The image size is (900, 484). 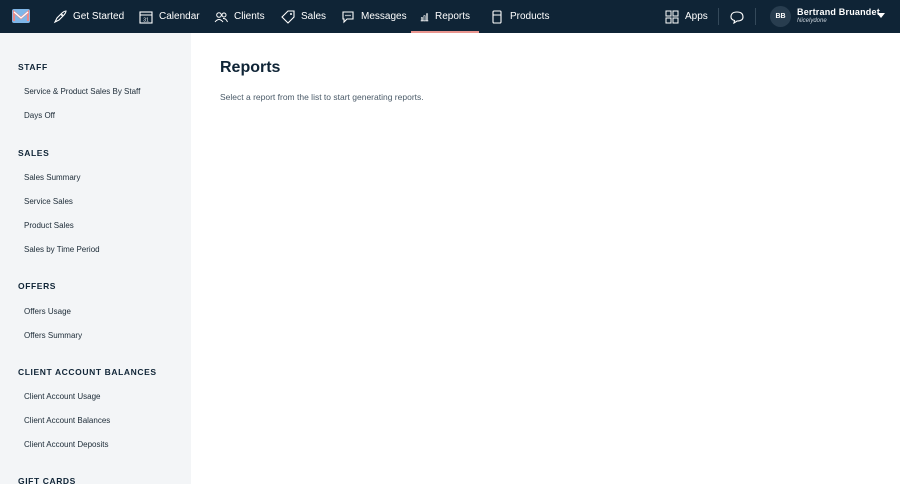 I want to click on app-logo-icon, so click(x=21, y=16).